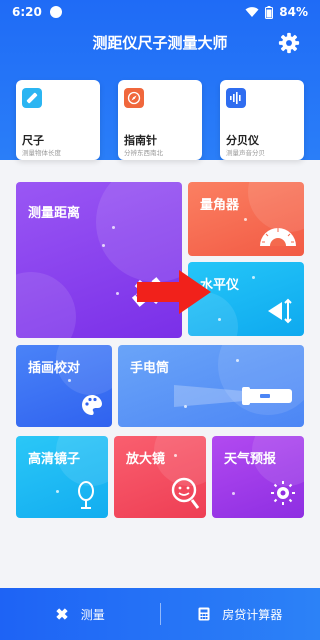  What do you see at coordinates (92, 614) in the screenshot?
I see `nav-tab-label: 测量` at bounding box center [92, 614].